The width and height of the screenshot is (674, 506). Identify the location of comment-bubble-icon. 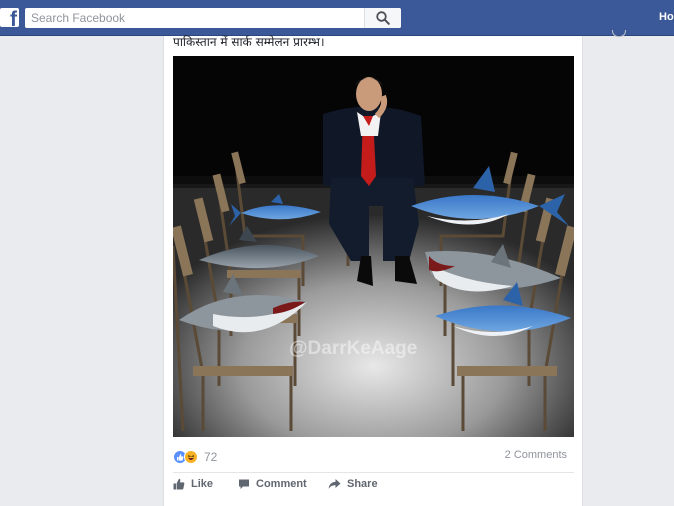
(244, 484).